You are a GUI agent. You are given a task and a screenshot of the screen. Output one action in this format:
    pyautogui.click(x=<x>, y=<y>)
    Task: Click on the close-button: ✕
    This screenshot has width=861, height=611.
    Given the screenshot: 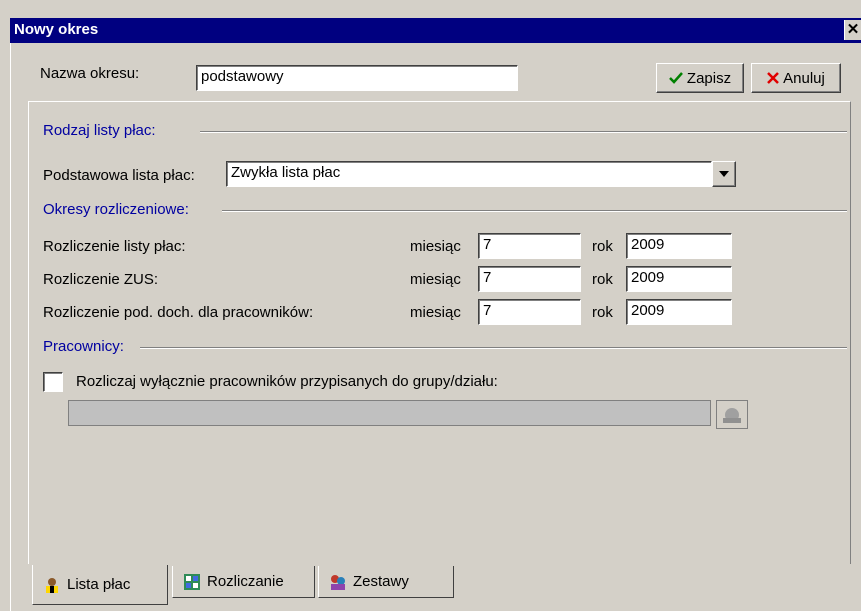 What is the action you would take?
    pyautogui.click(x=852, y=30)
    